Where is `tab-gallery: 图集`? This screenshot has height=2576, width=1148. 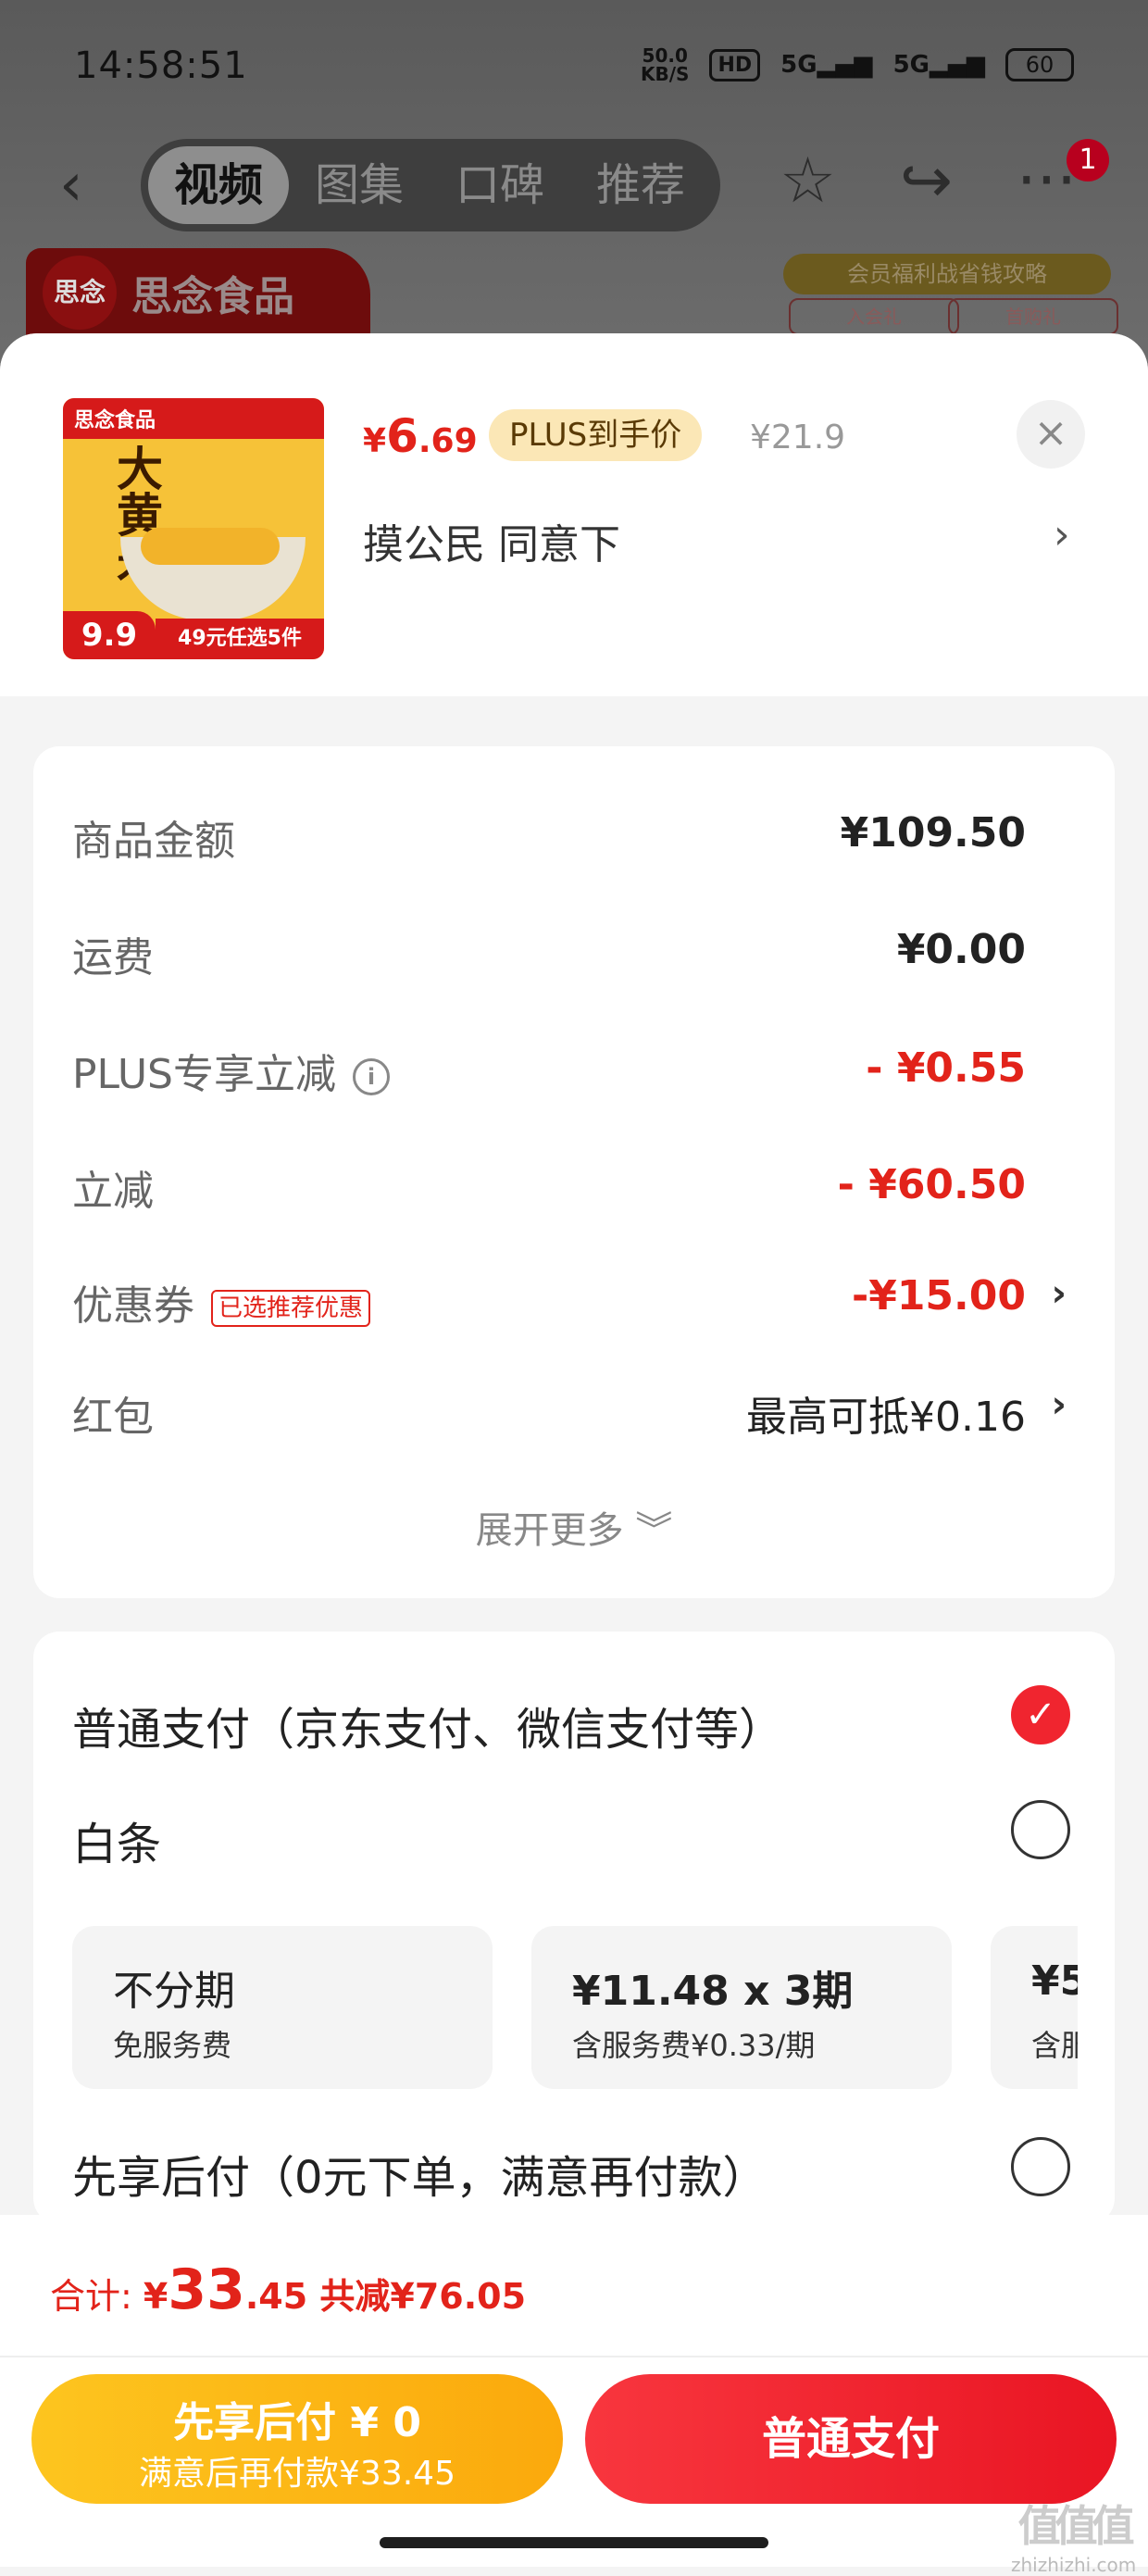 tab-gallery: 图集 is located at coordinates (359, 185).